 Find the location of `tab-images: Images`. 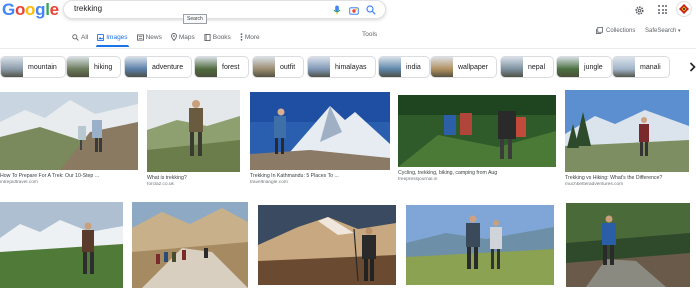

tab-images: Images is located at coordinates (112, 38).